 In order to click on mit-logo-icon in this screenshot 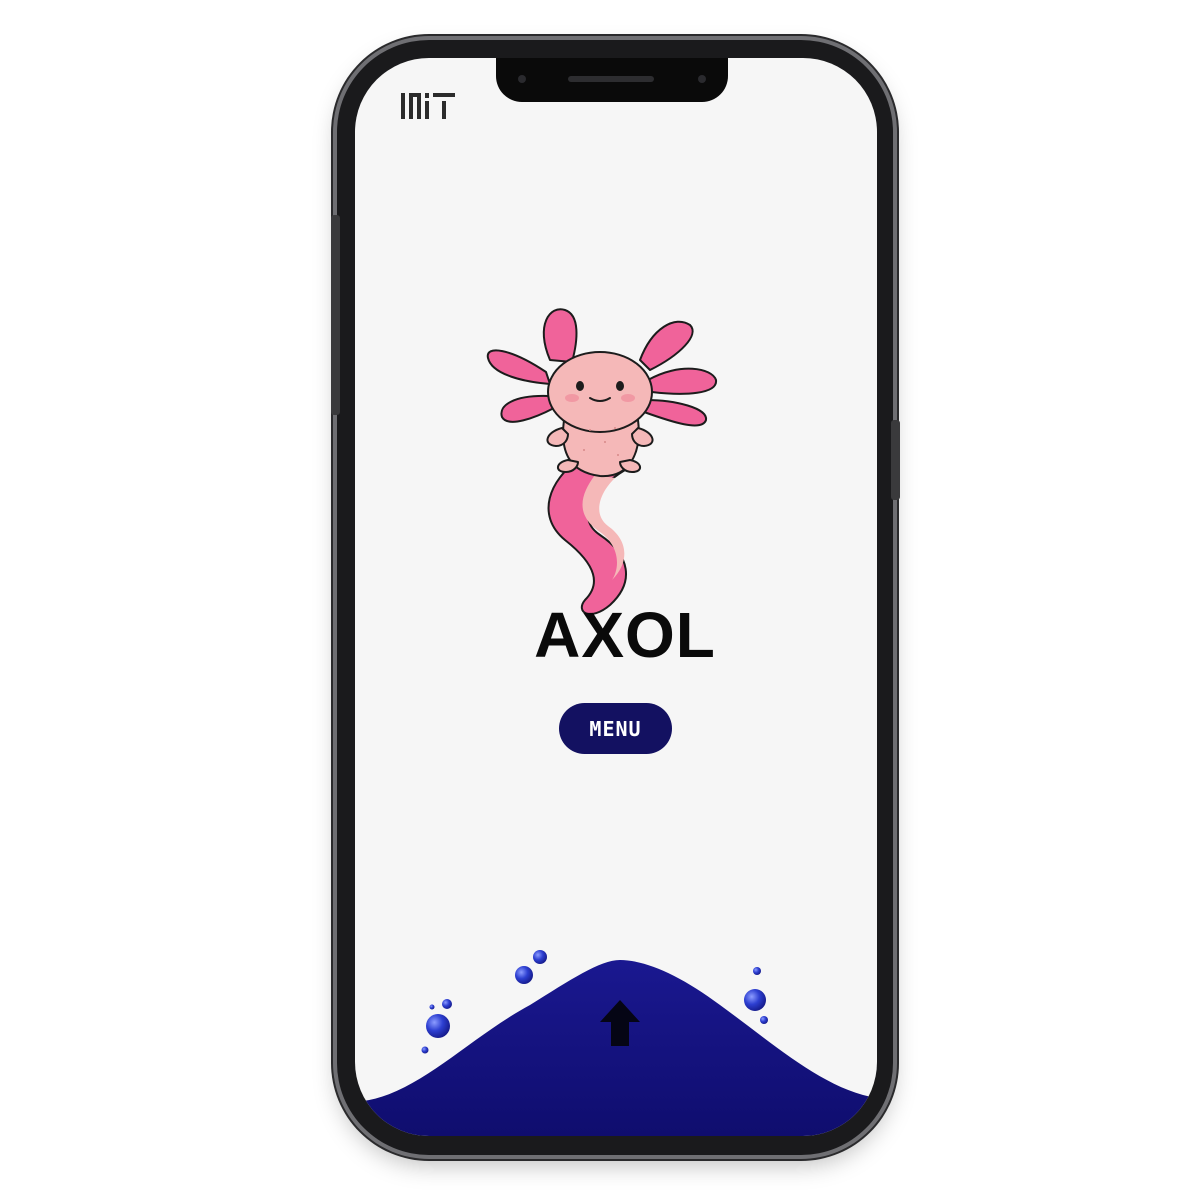, I will do `click(428, 106)`.